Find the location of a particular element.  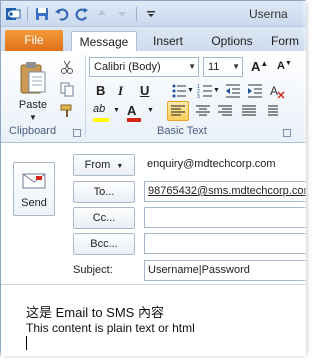

bold-button: B is located at coordinates (100, 90).